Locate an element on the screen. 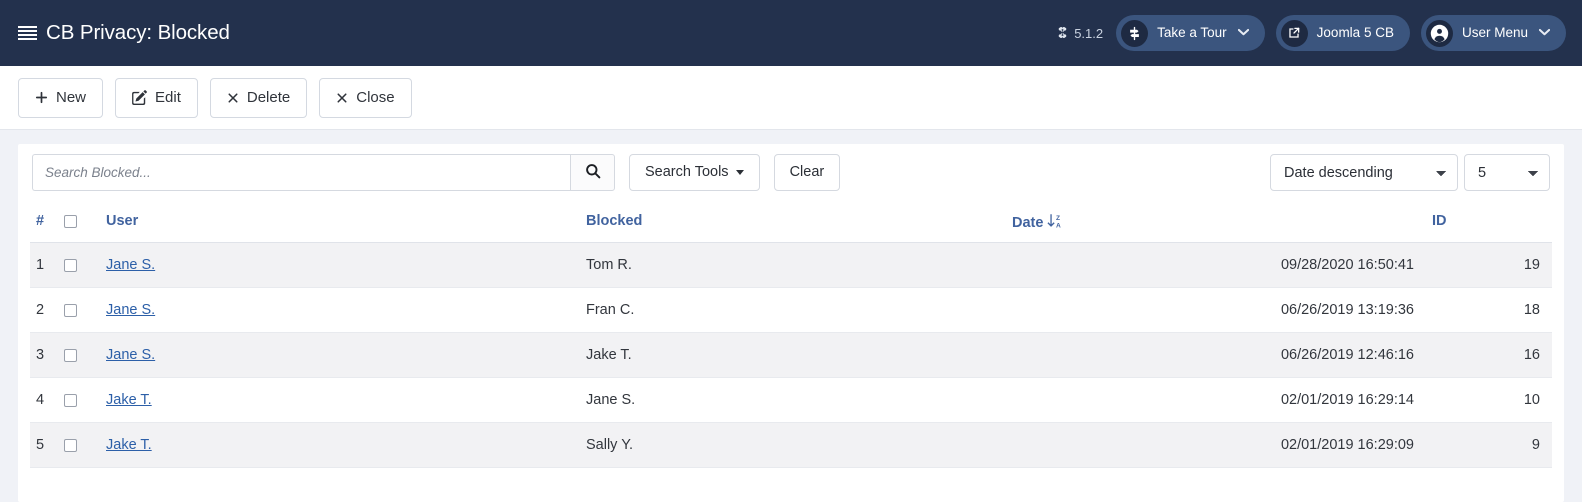  row-blocked-cell: Jane S. is located at coordinates (799, 400).